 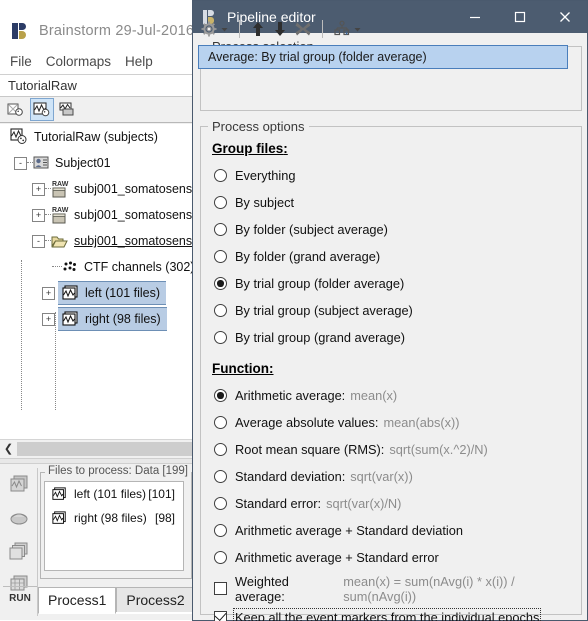 I want to click on option-label: By folder (subject average), so click(x=311, y=229).